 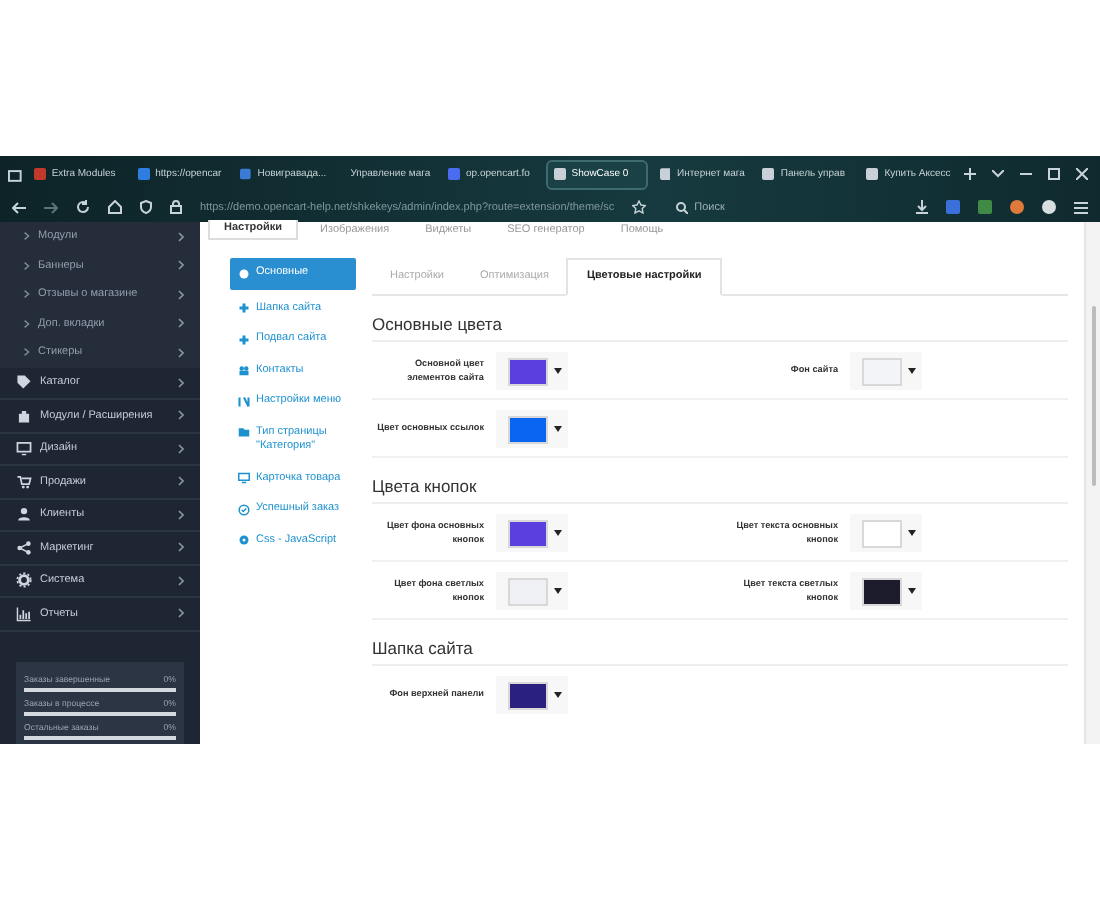 What do you see at coordinates (83, 207) in the screenshot?
I see `reload-icon` at bounding box center [83, 207].